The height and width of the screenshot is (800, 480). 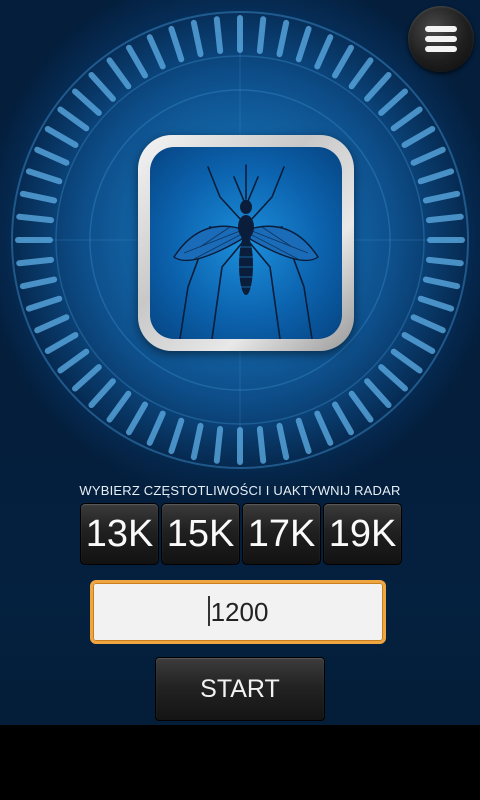 I want to click on mosquito-icon, so click(x=246, y=243).